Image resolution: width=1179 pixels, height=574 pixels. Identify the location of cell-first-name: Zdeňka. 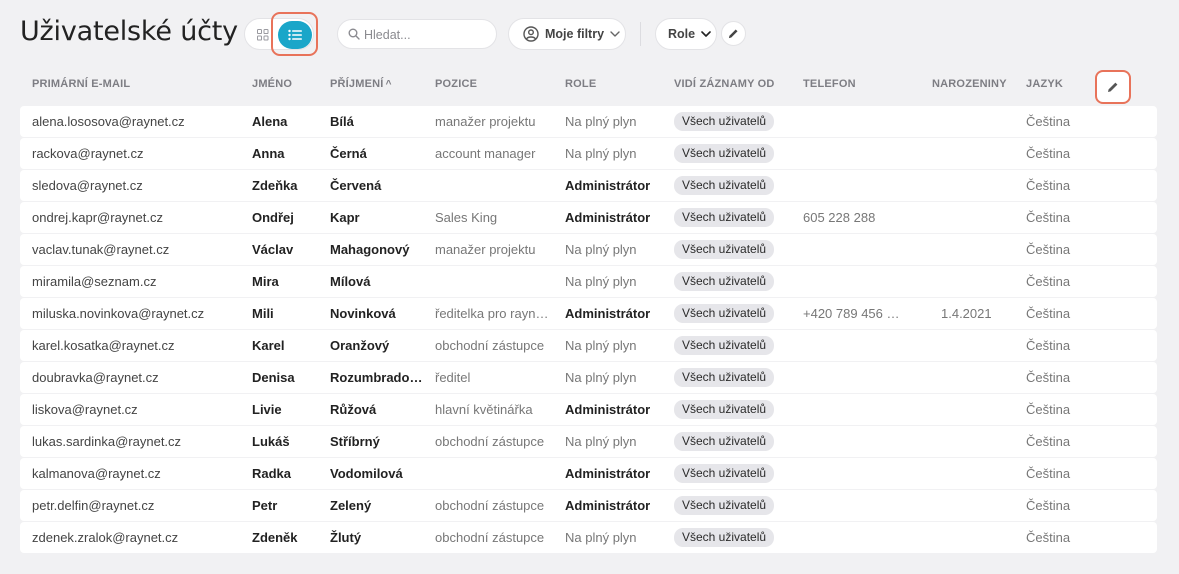
(275, 185).